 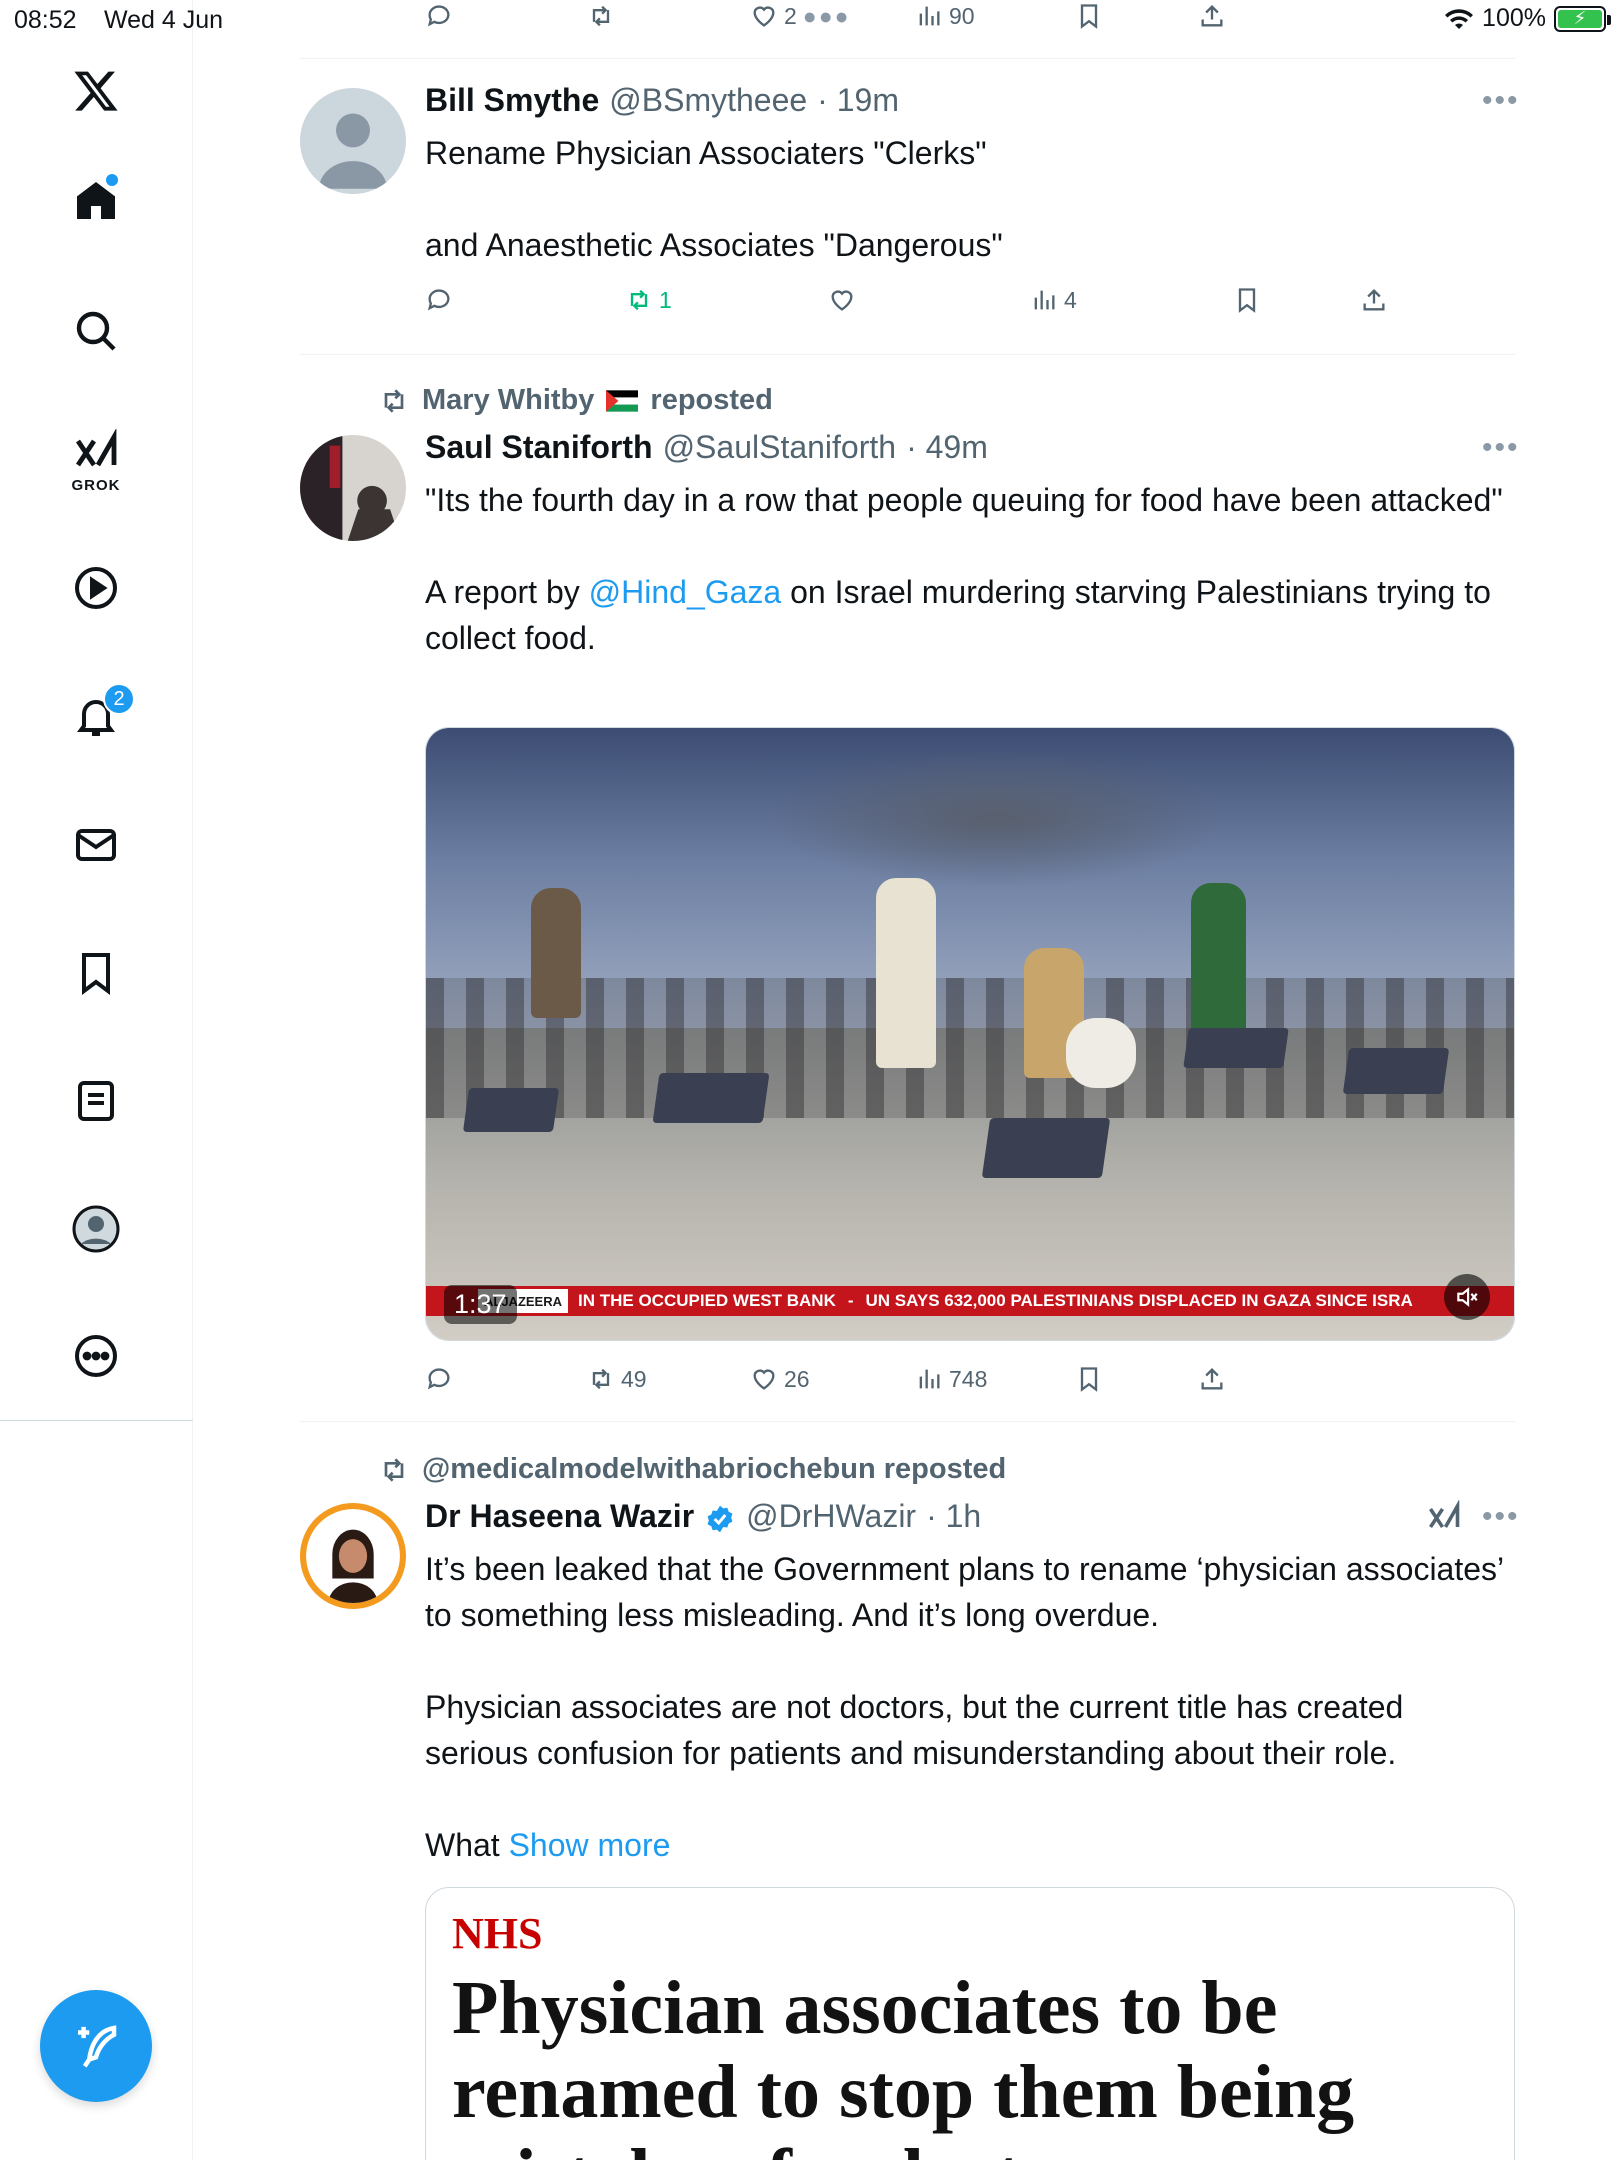 What do you see at coordinates (539, 447) in the screenshot?
I see `author-name: Saul Staniforth` at bounding box center [539, 447].